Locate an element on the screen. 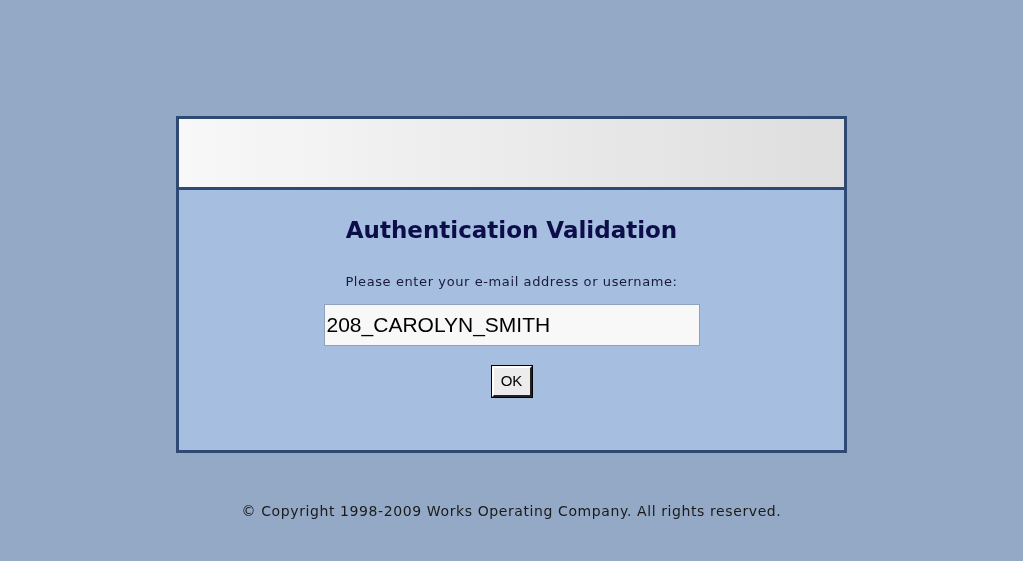  copyright-text: © Copyright 1998-2009 Works Operating Company. All rights reserved. is located at coordinates (511, 511).